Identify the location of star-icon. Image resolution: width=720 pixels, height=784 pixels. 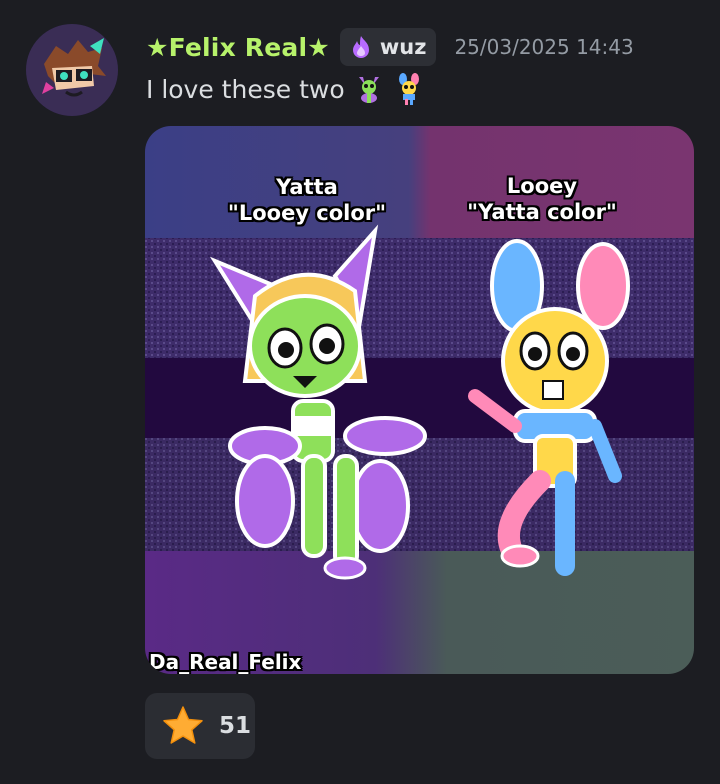
(183, 725).